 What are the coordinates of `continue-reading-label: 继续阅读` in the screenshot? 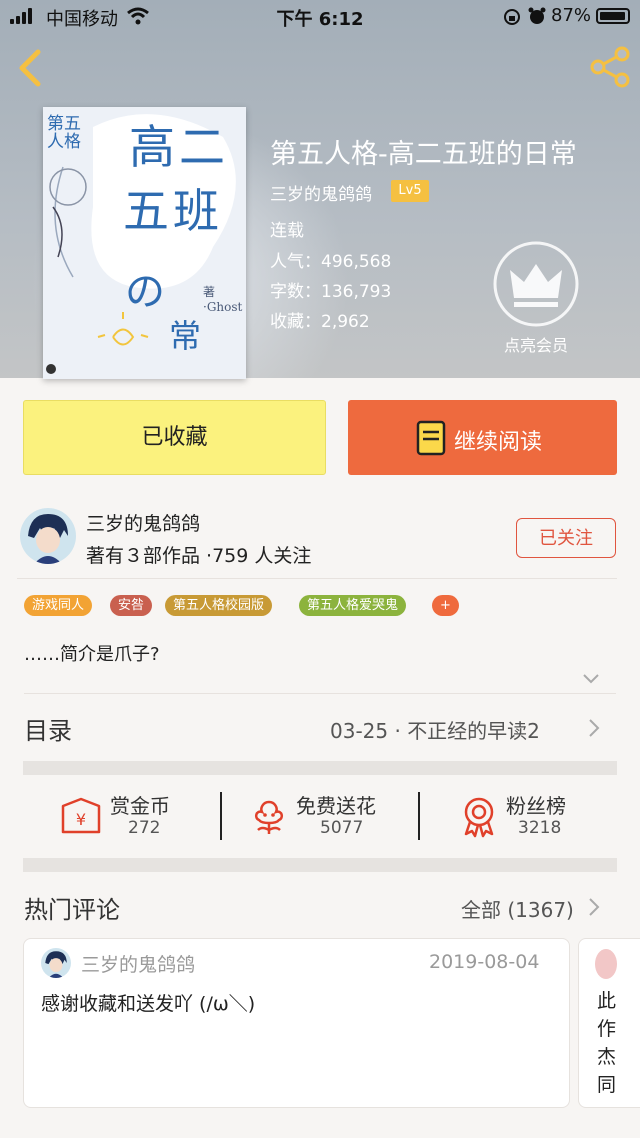 It's located at (498, 442).